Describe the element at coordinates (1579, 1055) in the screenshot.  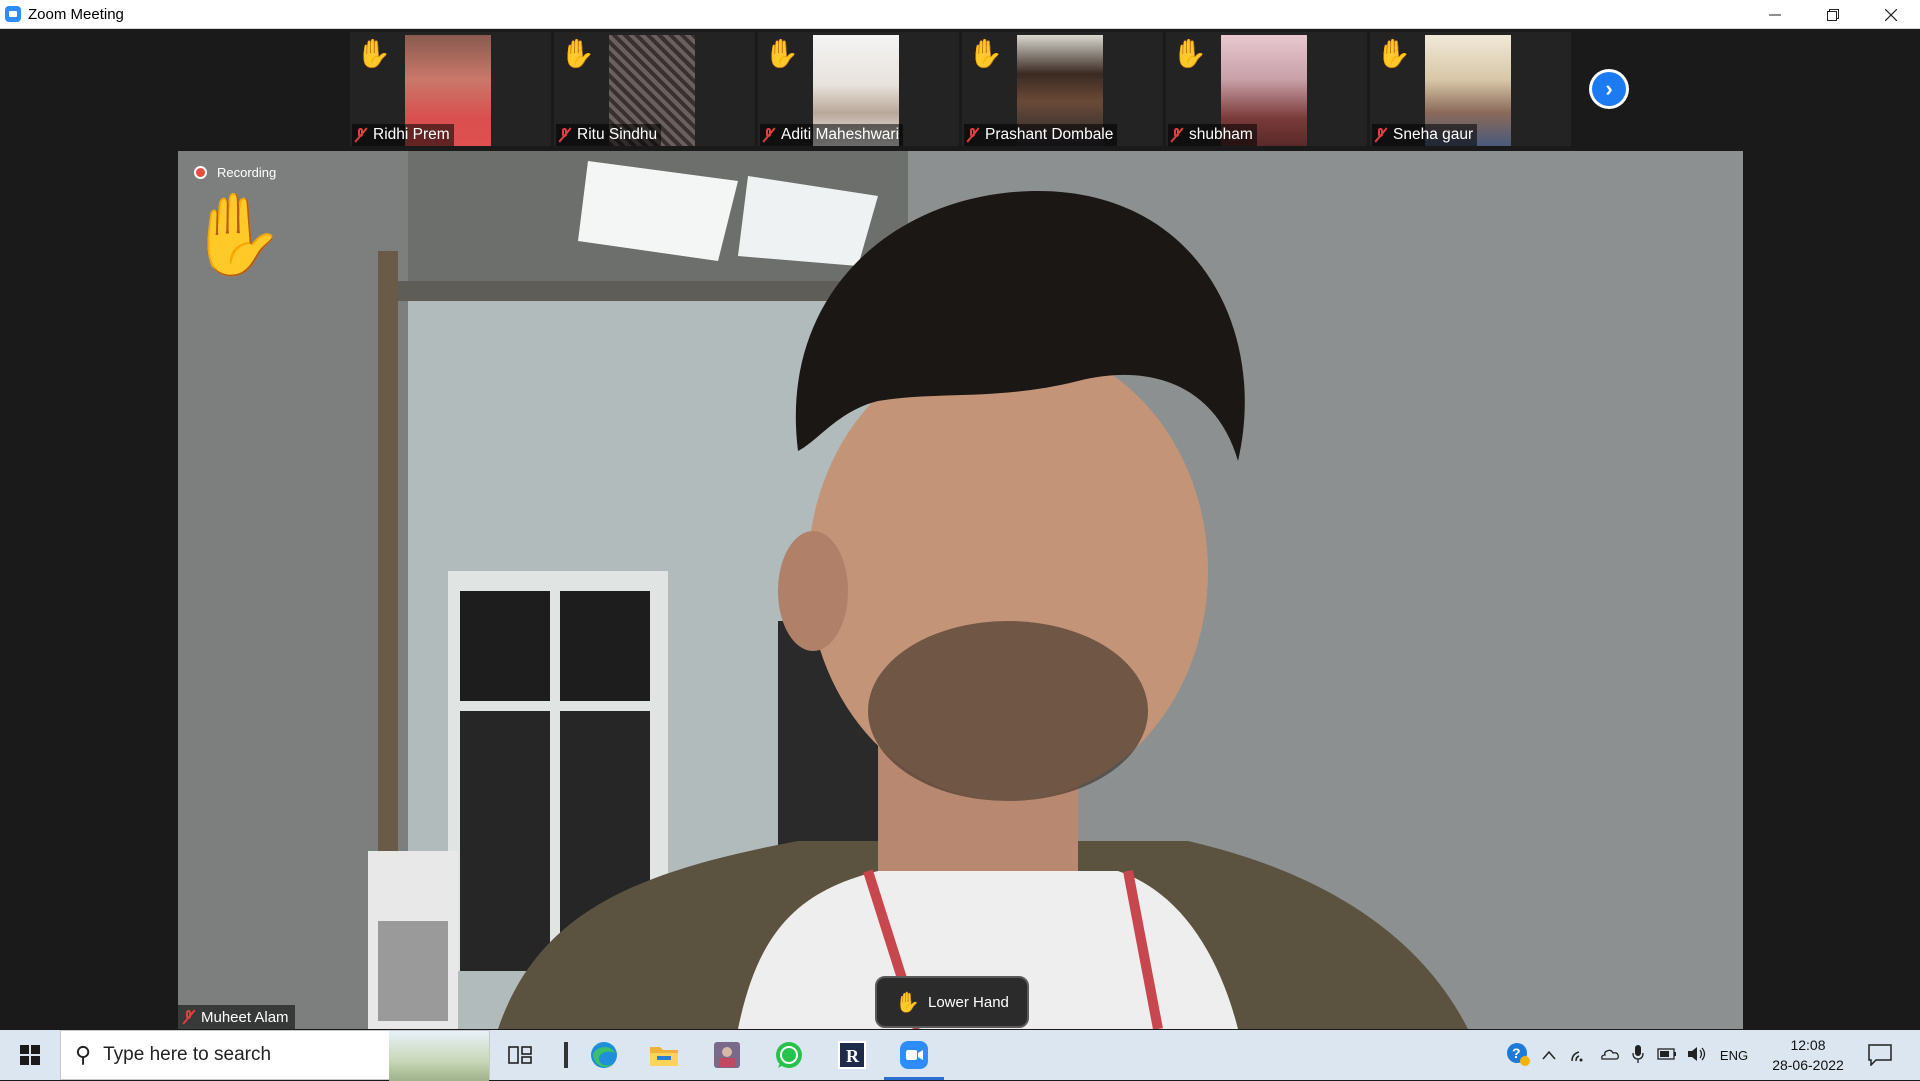
I see `network-icon` at that location.